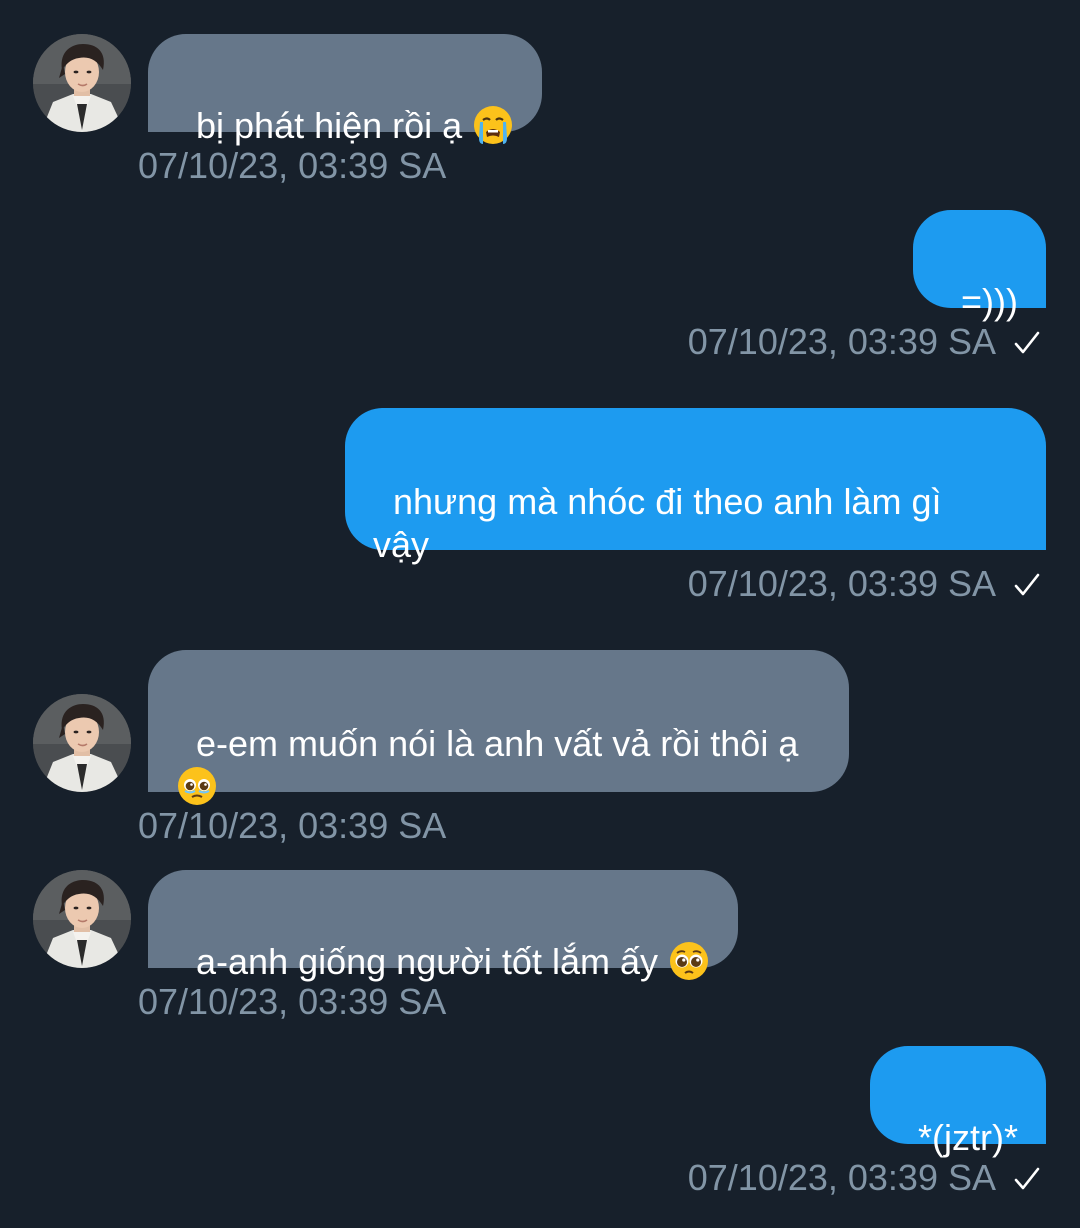 The height and width of the screenshot is (1228, 1080). Describe the element at coordinates (345, 90) in the screenshot. I see `message-bubble-incoming: bị phát hiện rồi ạ` at that location.